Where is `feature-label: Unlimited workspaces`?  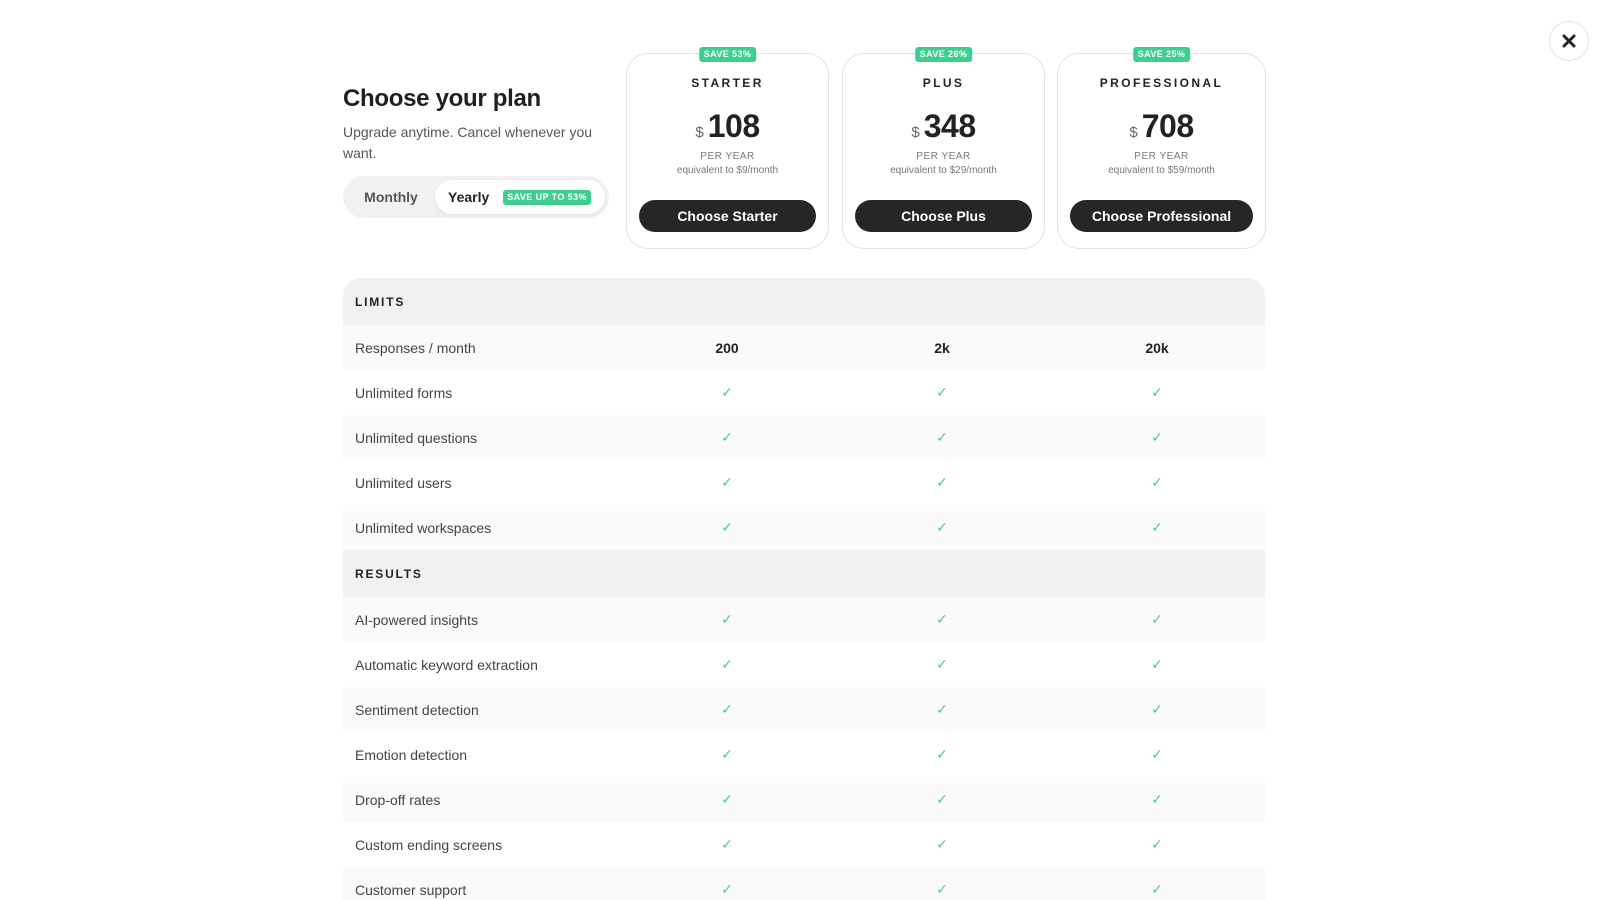
feature-label: Unlimited workspaces is located at coordinates (423, 527).